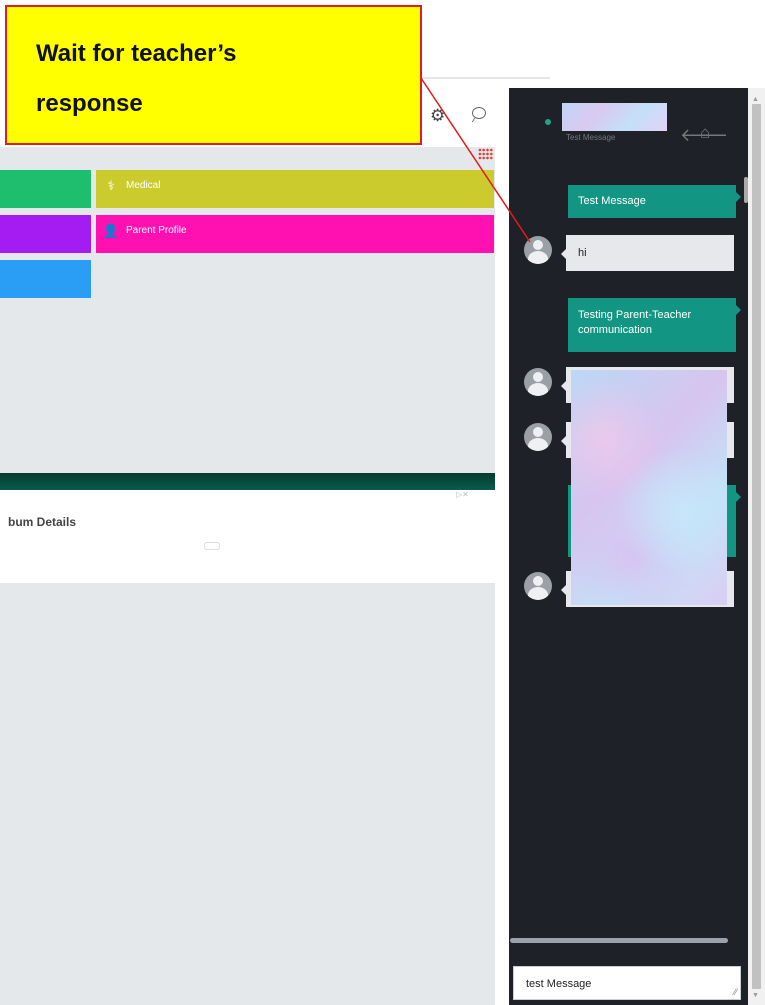 This screenshot has width=765, height=1005. I want to click on redacted-messages, so click(649, 487).